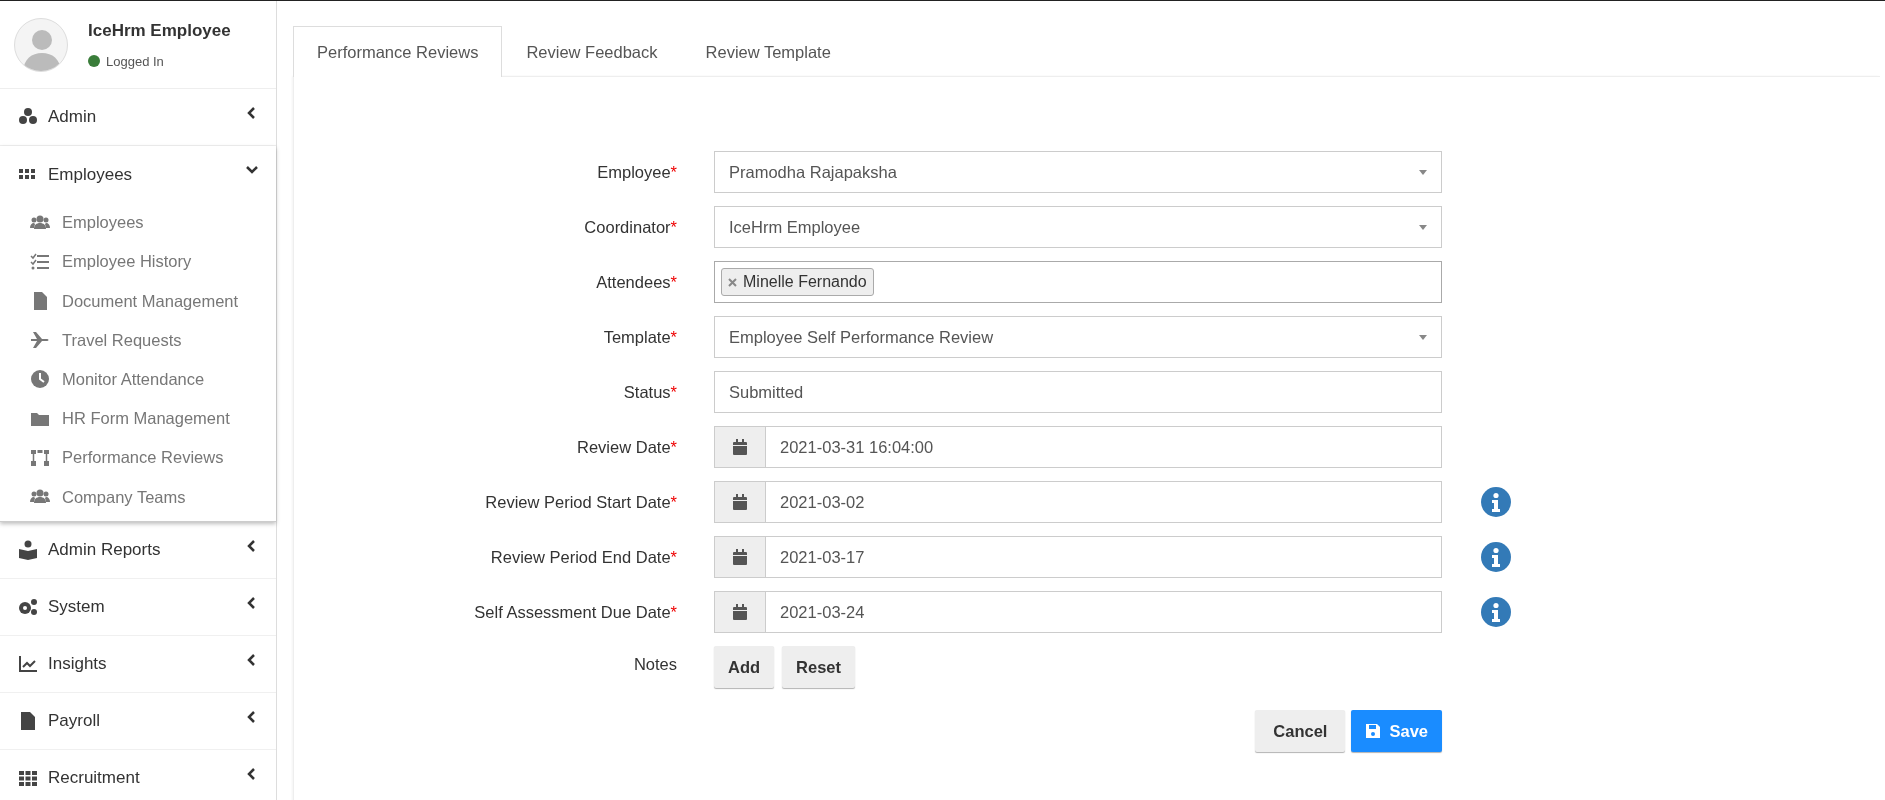 The height and width of the screenshot is (800, 1885). Describe the element at coordinates (138, 418) in the screenshot. I see `submenu-item: HR Form Management` at that location.